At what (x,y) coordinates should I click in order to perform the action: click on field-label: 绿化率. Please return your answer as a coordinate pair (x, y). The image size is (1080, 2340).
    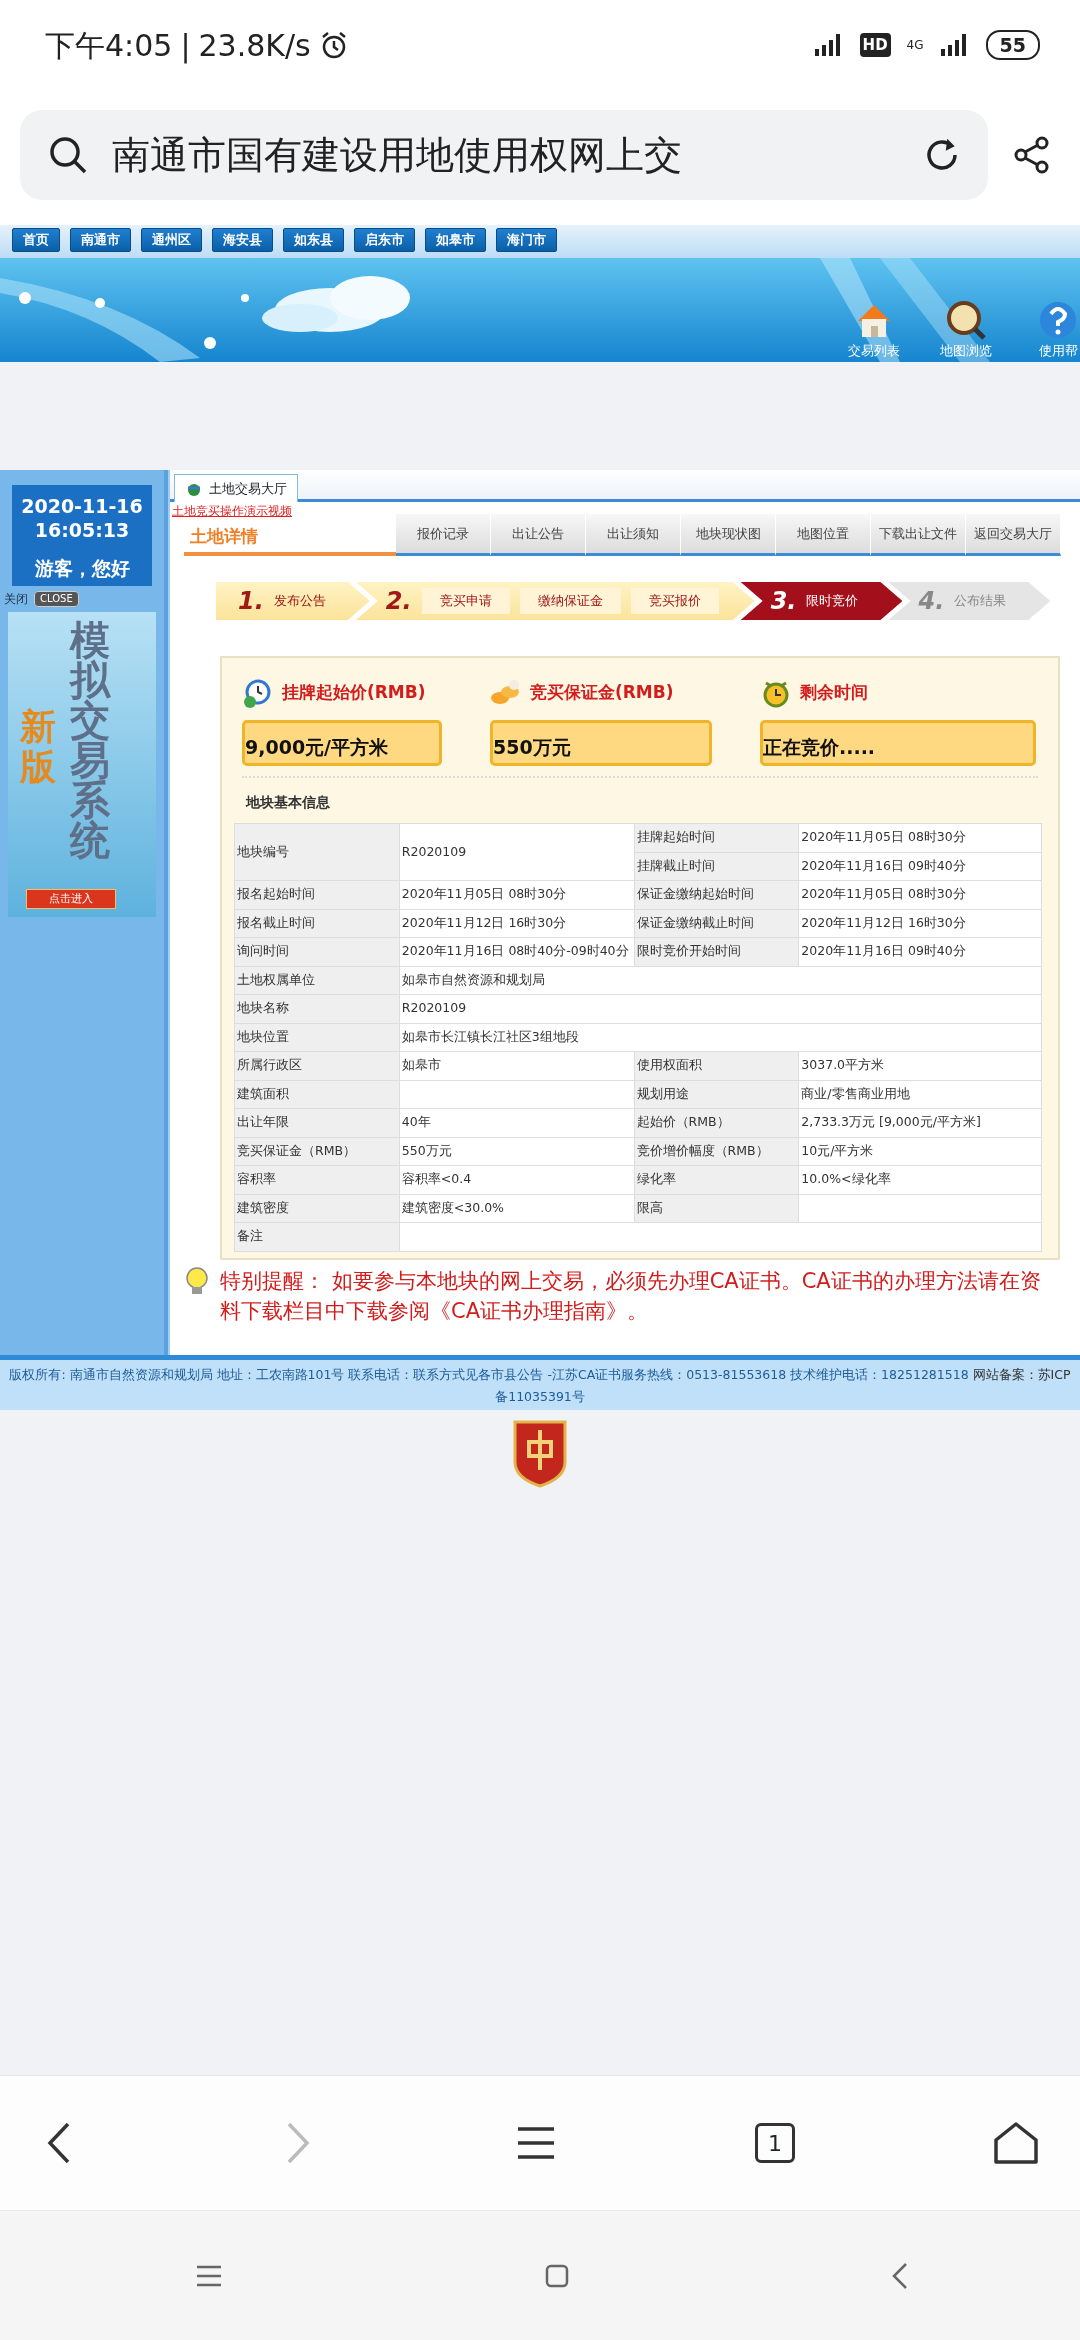
    Looking at the image, I should click on (716, 1179).